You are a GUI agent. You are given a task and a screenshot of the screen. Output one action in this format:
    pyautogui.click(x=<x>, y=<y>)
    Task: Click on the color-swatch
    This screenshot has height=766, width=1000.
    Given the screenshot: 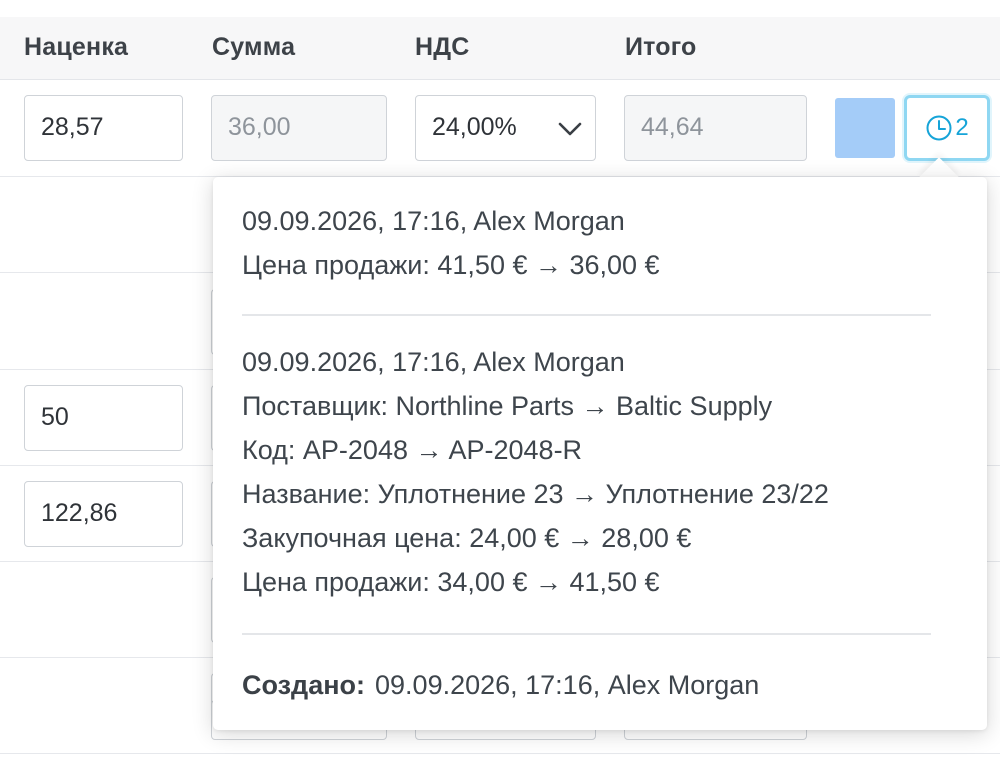 What is the action you would take?
    pyautogui.click(x=865, y=128)
    